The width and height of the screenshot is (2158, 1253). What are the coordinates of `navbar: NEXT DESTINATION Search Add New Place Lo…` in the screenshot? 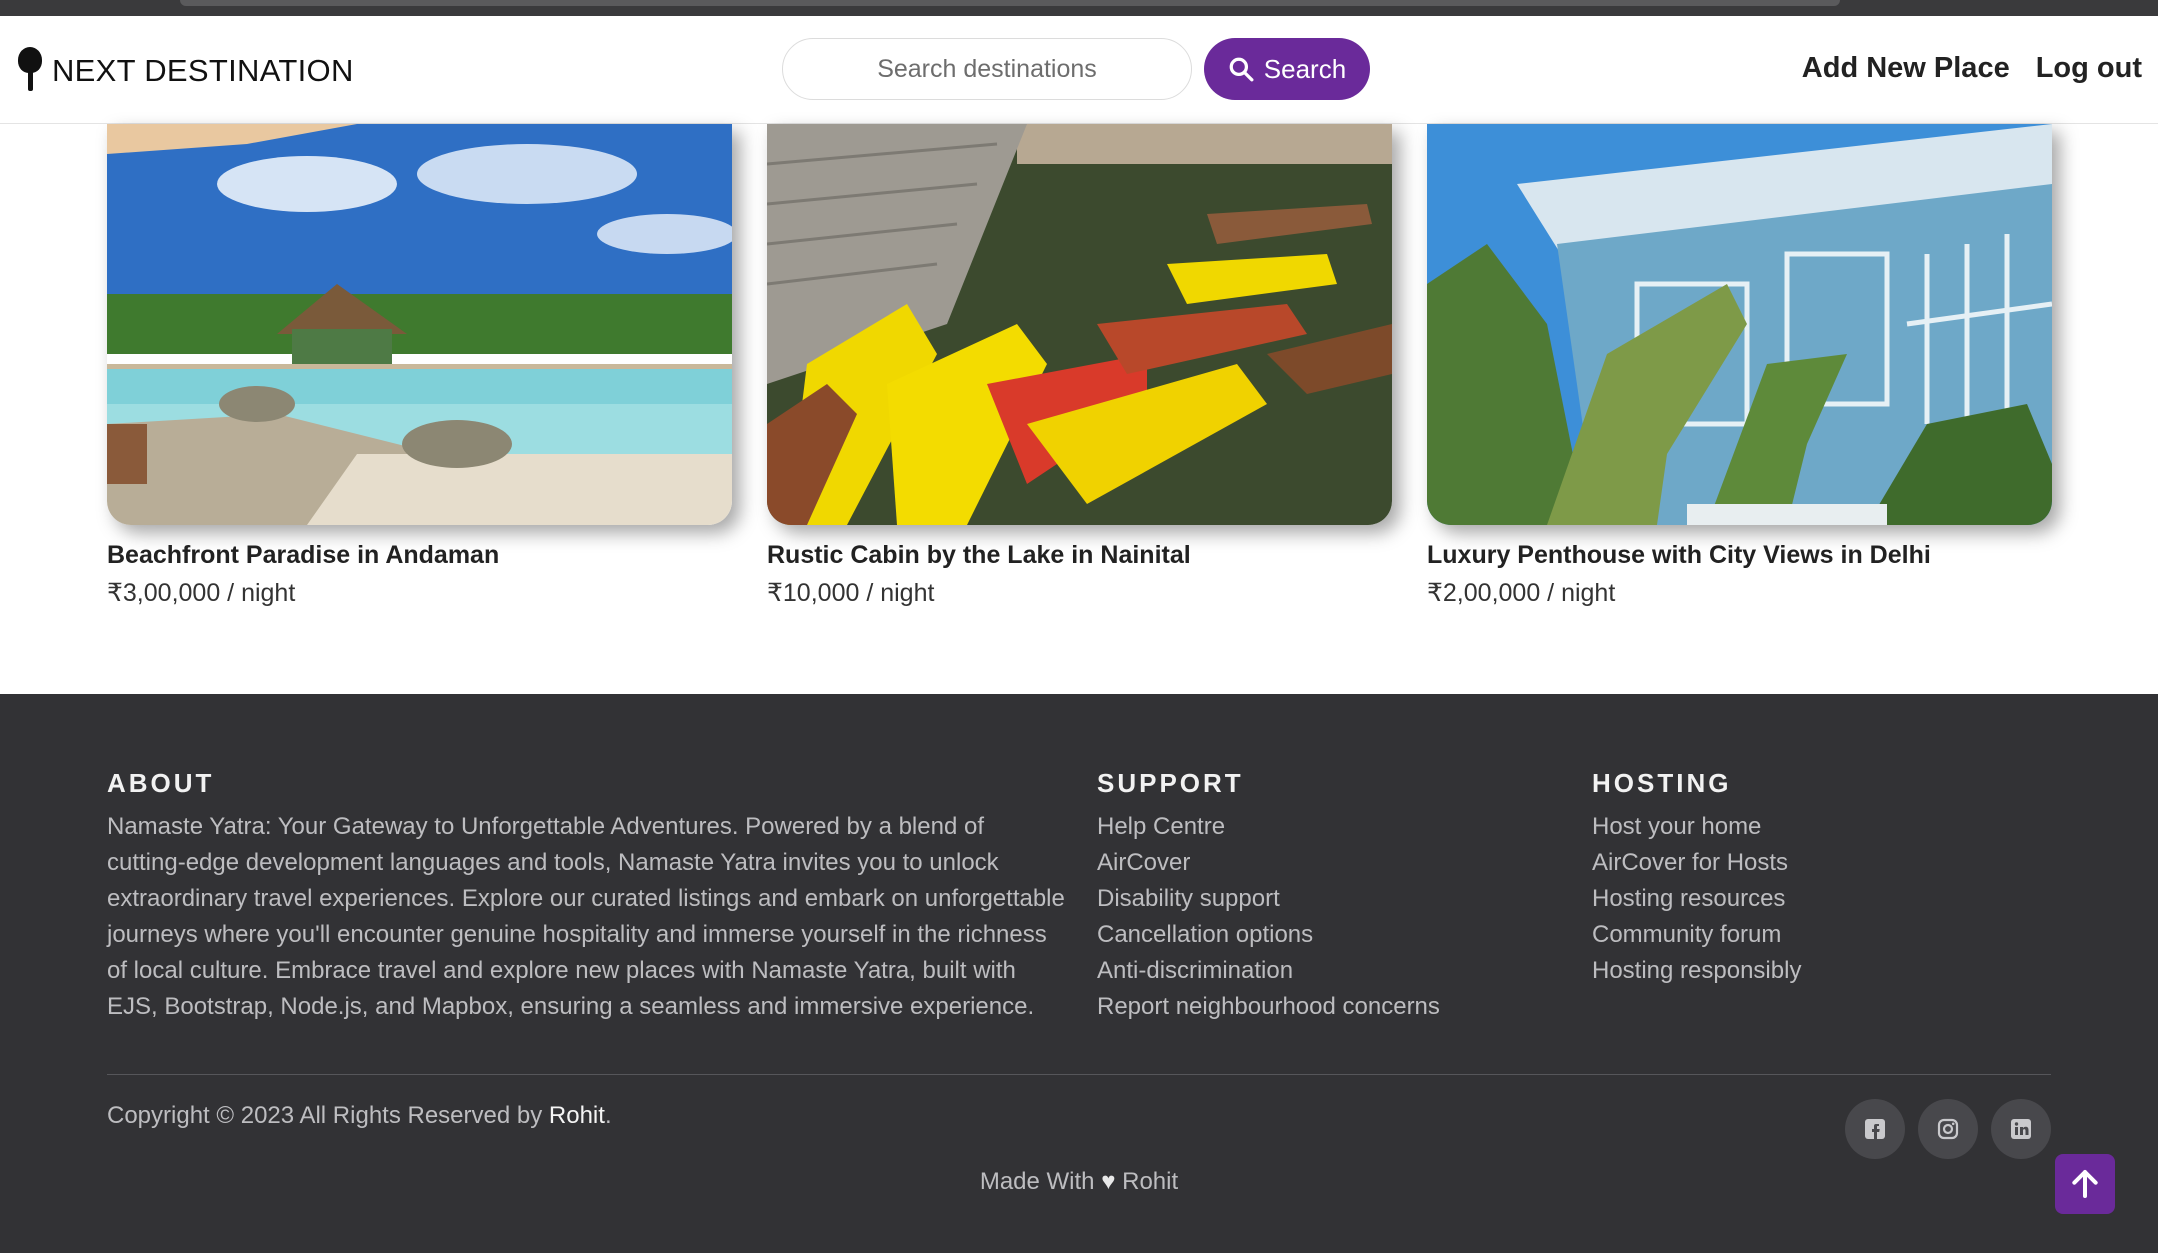 It's located at (1079, 70).